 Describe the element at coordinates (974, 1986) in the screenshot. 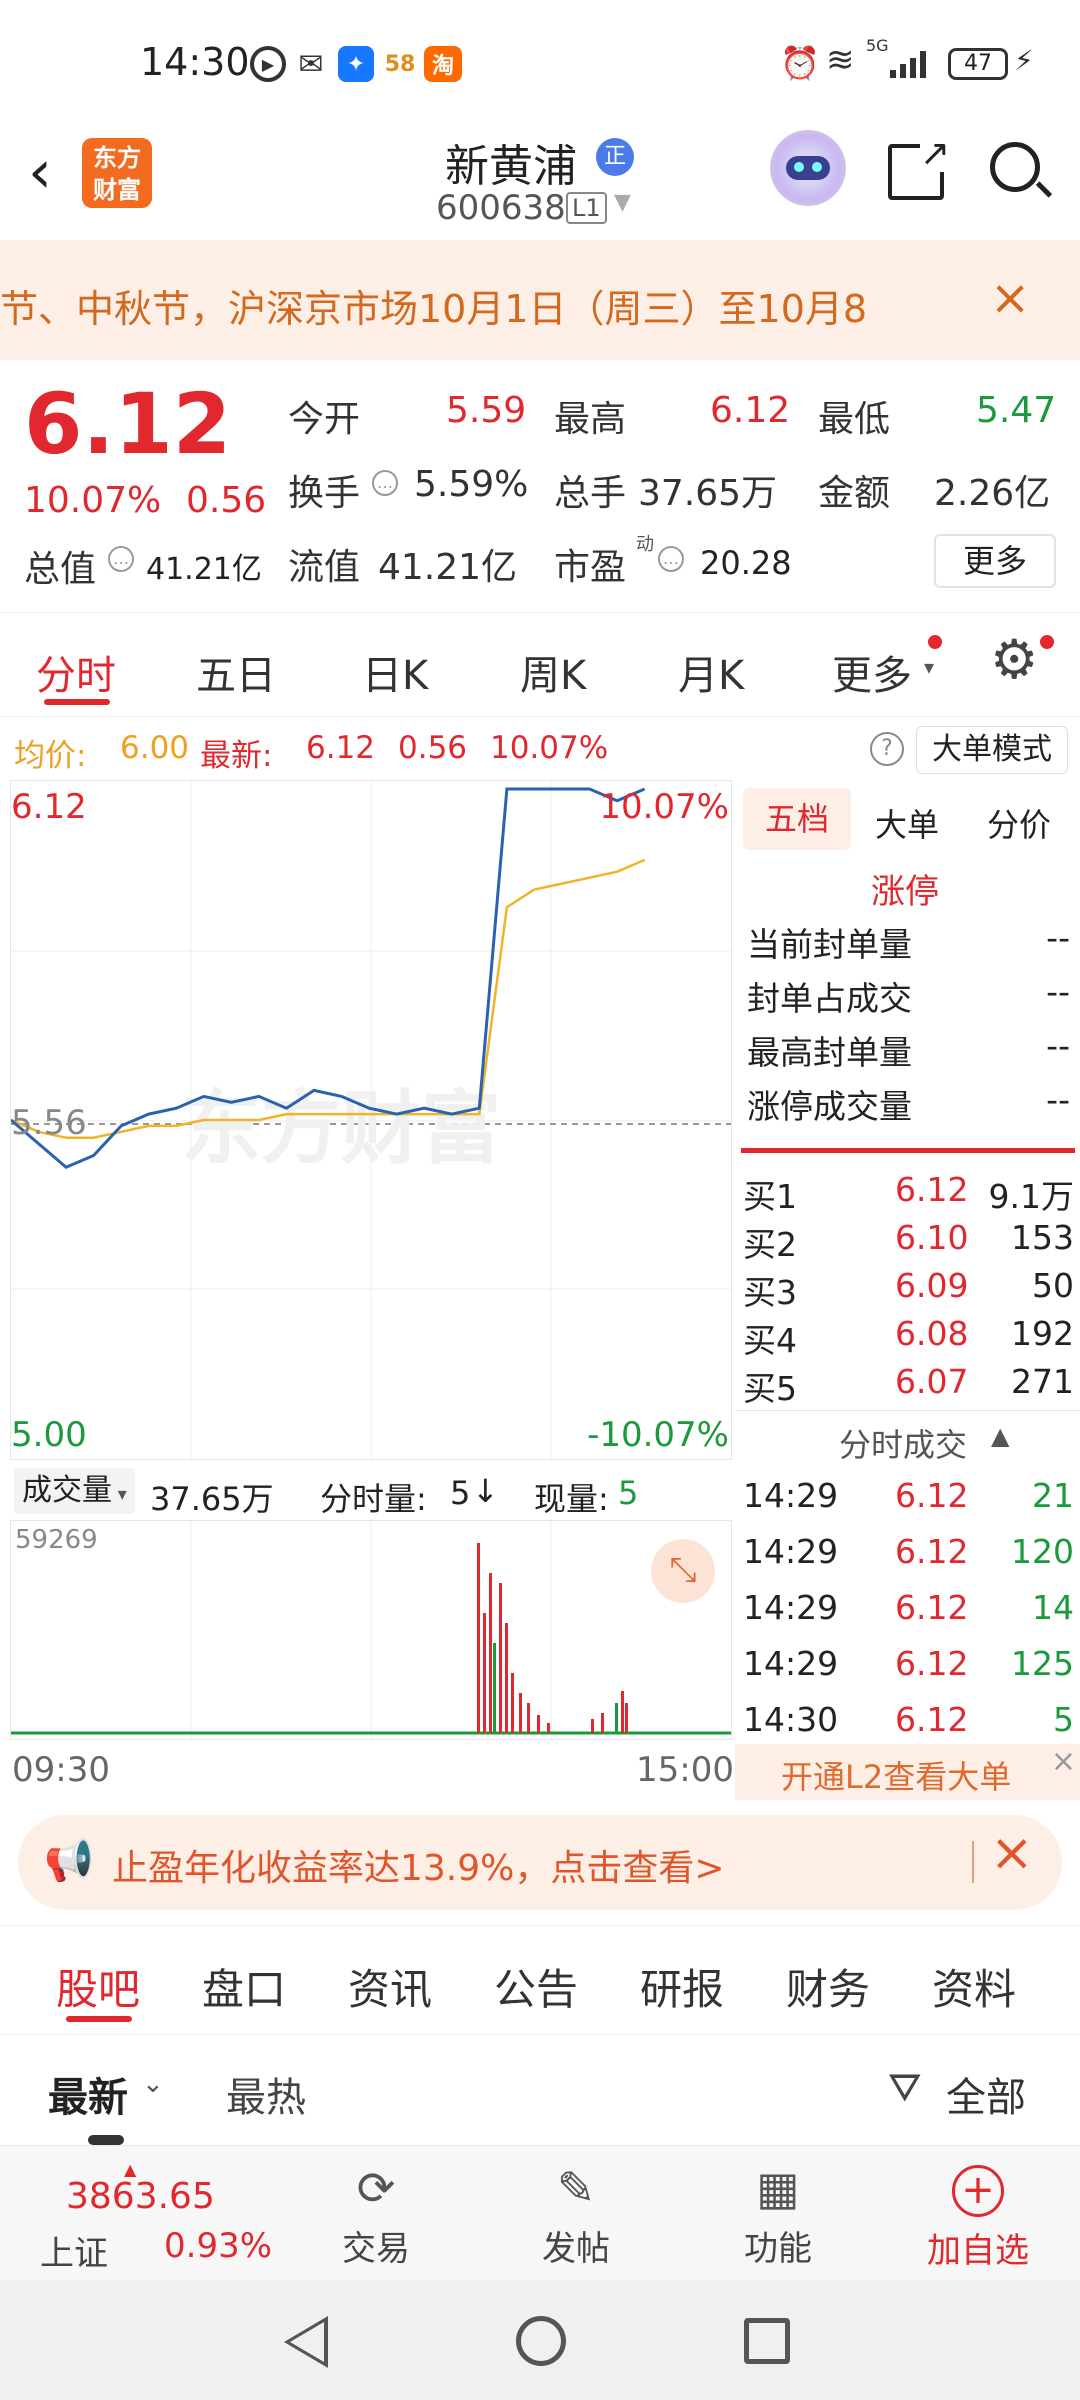

I see `tab-profile: 资料` at that location.